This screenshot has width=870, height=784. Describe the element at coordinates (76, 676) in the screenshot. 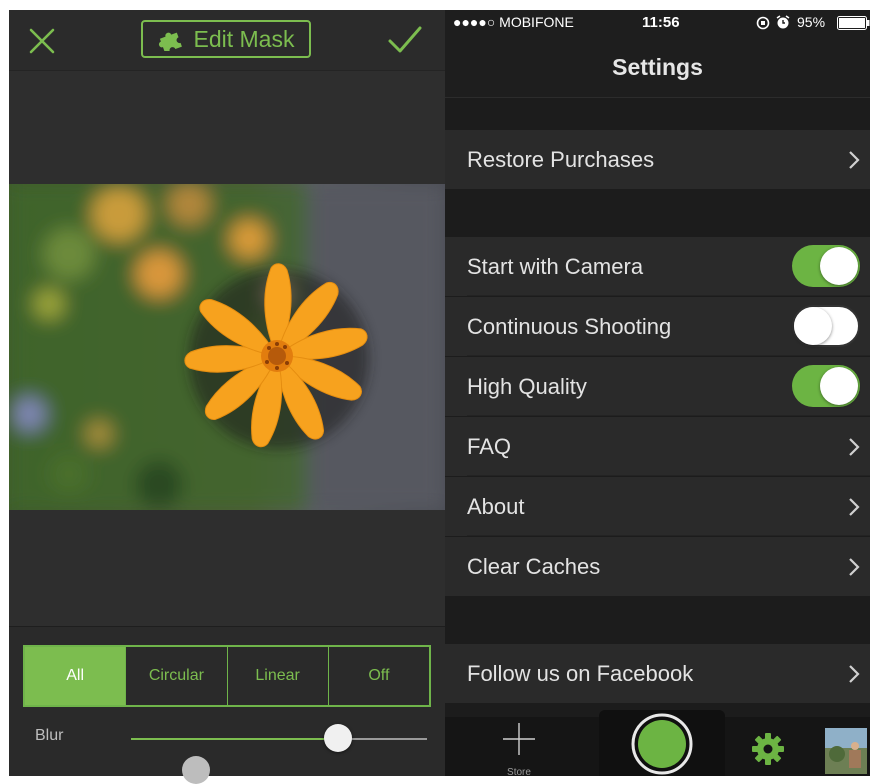

I see `segment-all: All` at that location.